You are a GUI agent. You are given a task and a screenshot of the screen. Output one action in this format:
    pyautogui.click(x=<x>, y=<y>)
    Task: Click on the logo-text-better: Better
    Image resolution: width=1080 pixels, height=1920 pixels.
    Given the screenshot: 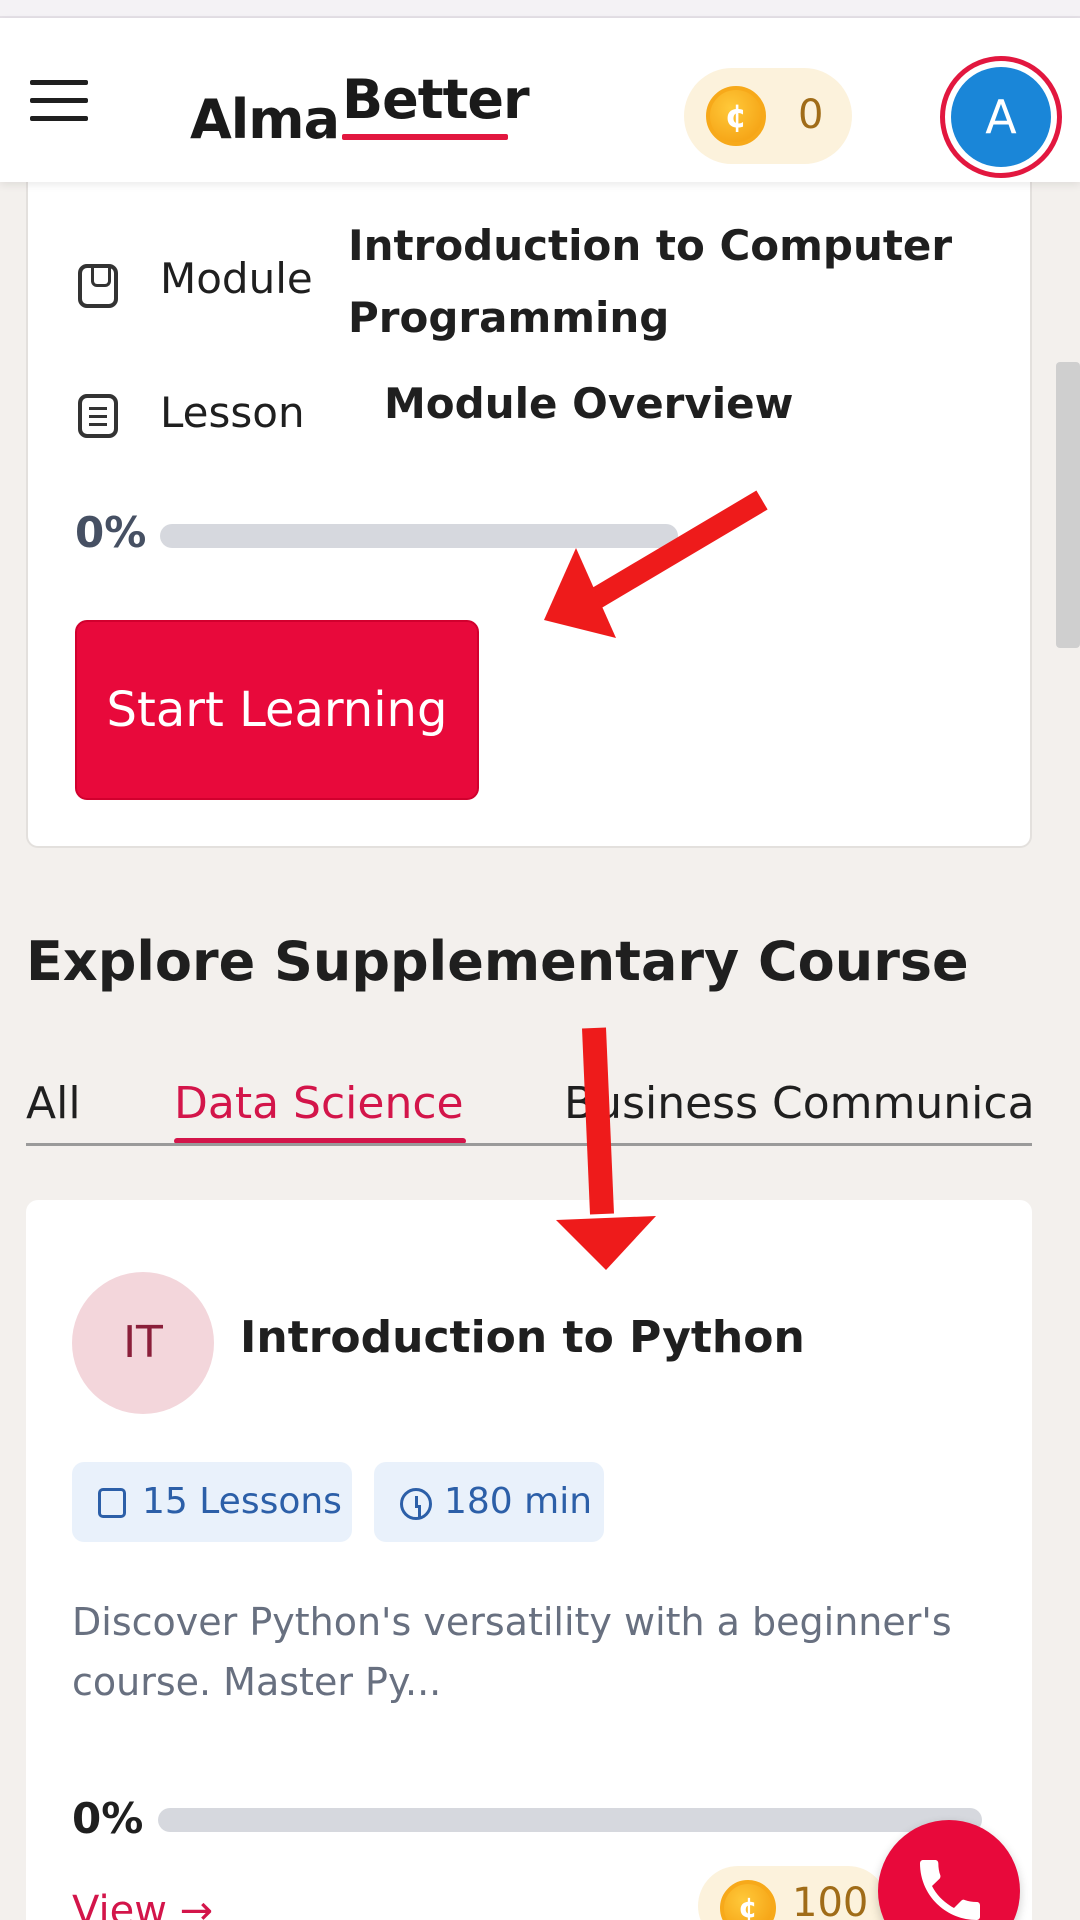 What is the action you would take?
    pyautogui.click(x=436, y=99)
    